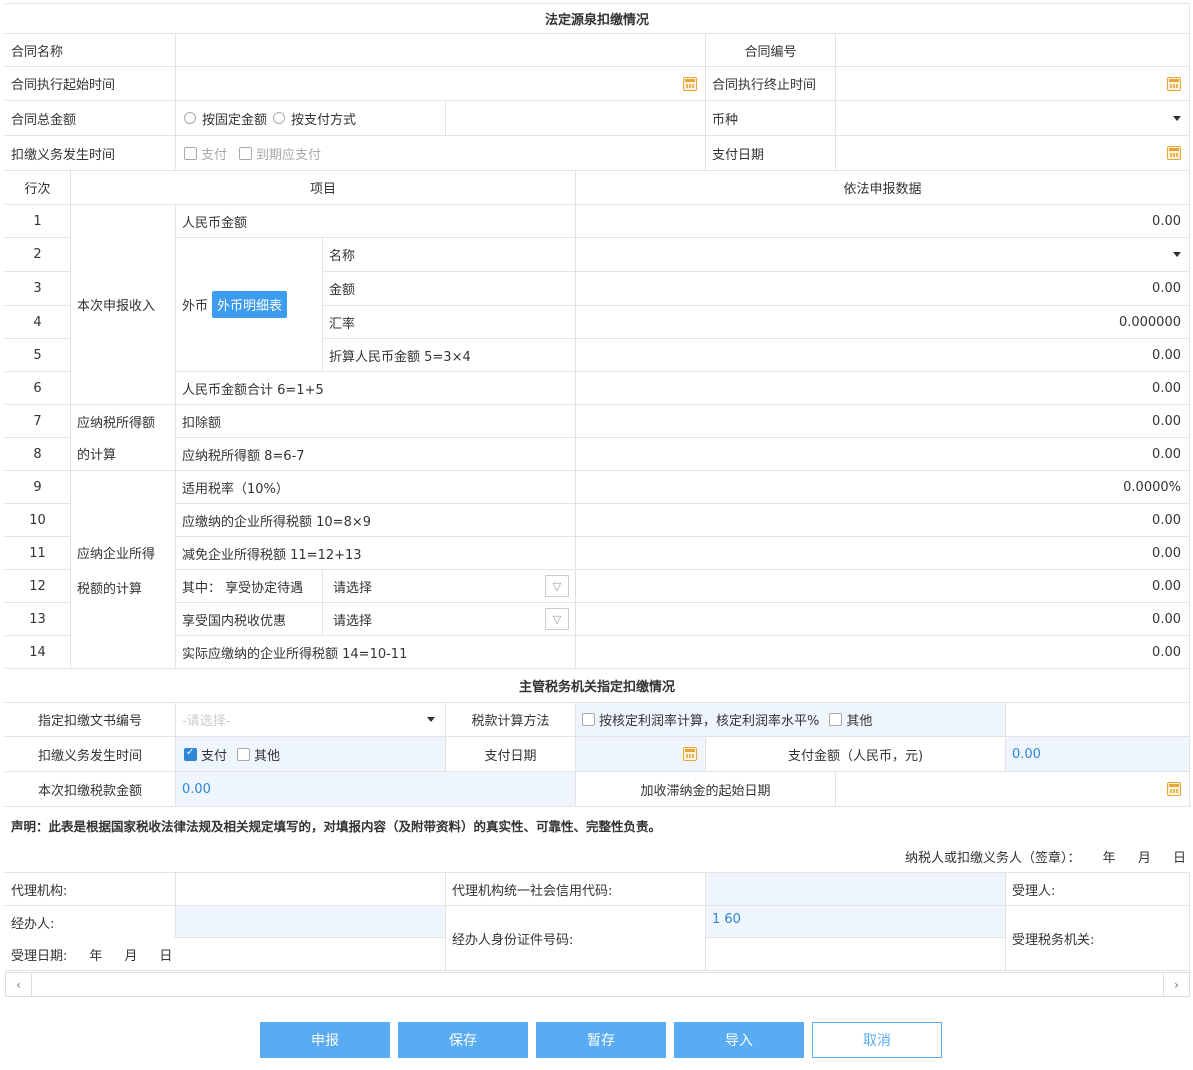 Image resolution: width=1193 pixels, height=1070 pixels. Describe the element at coordinates (1013, 50) in the screenshot. I see `contract-number-input` at that location.